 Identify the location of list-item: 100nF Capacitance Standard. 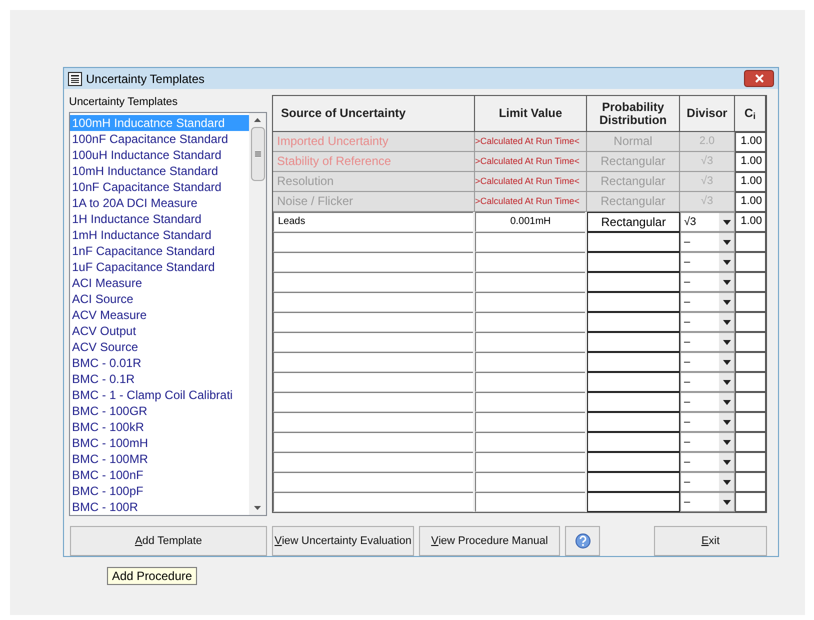
(159, 139).